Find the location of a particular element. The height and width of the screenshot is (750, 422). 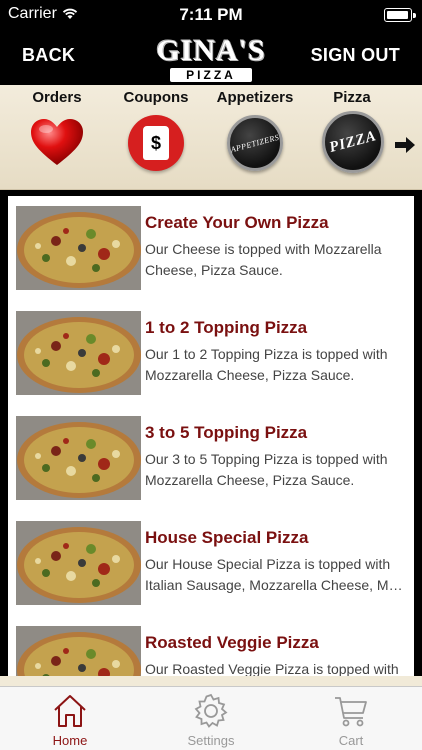

badge-text: APPETIZERS is located at coordinates (255, 143).